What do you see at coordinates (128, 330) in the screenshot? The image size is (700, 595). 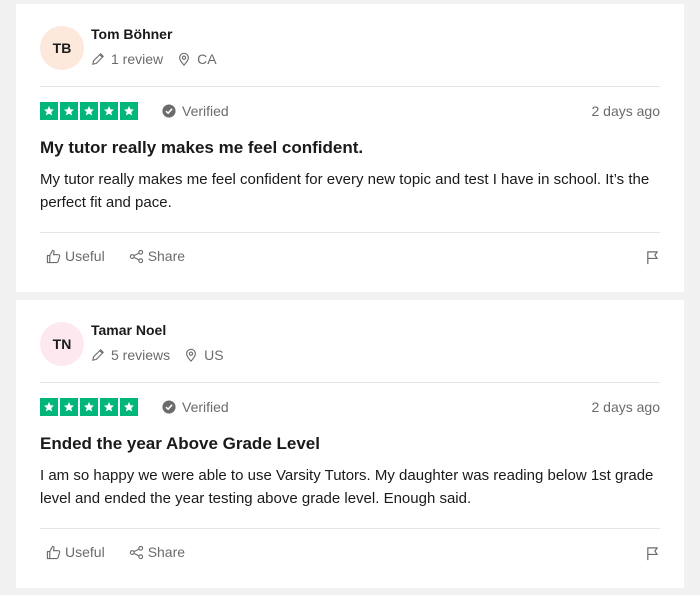 I see `reviewer-name: Tamar Noel` at bounding box center [128, 330].